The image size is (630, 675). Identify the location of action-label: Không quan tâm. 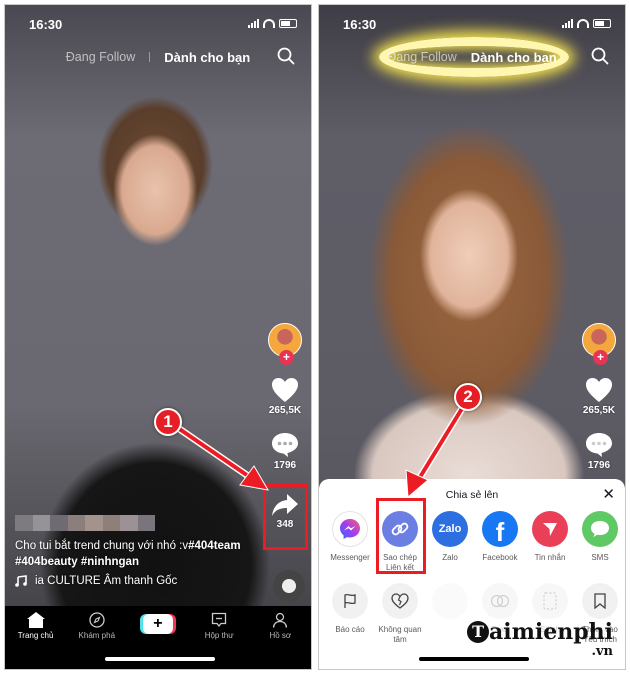
(400, 634).